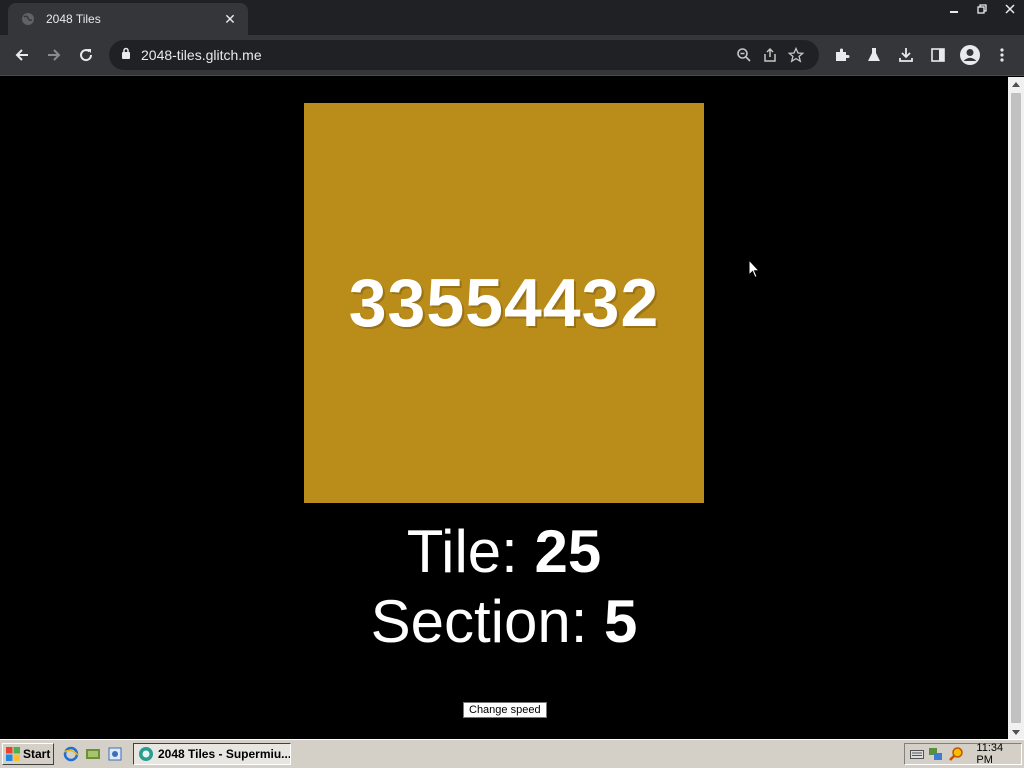 The width and height of the screenshot is (1024, 768). I want to click on scroll-up-icon, so click(1016, 84).